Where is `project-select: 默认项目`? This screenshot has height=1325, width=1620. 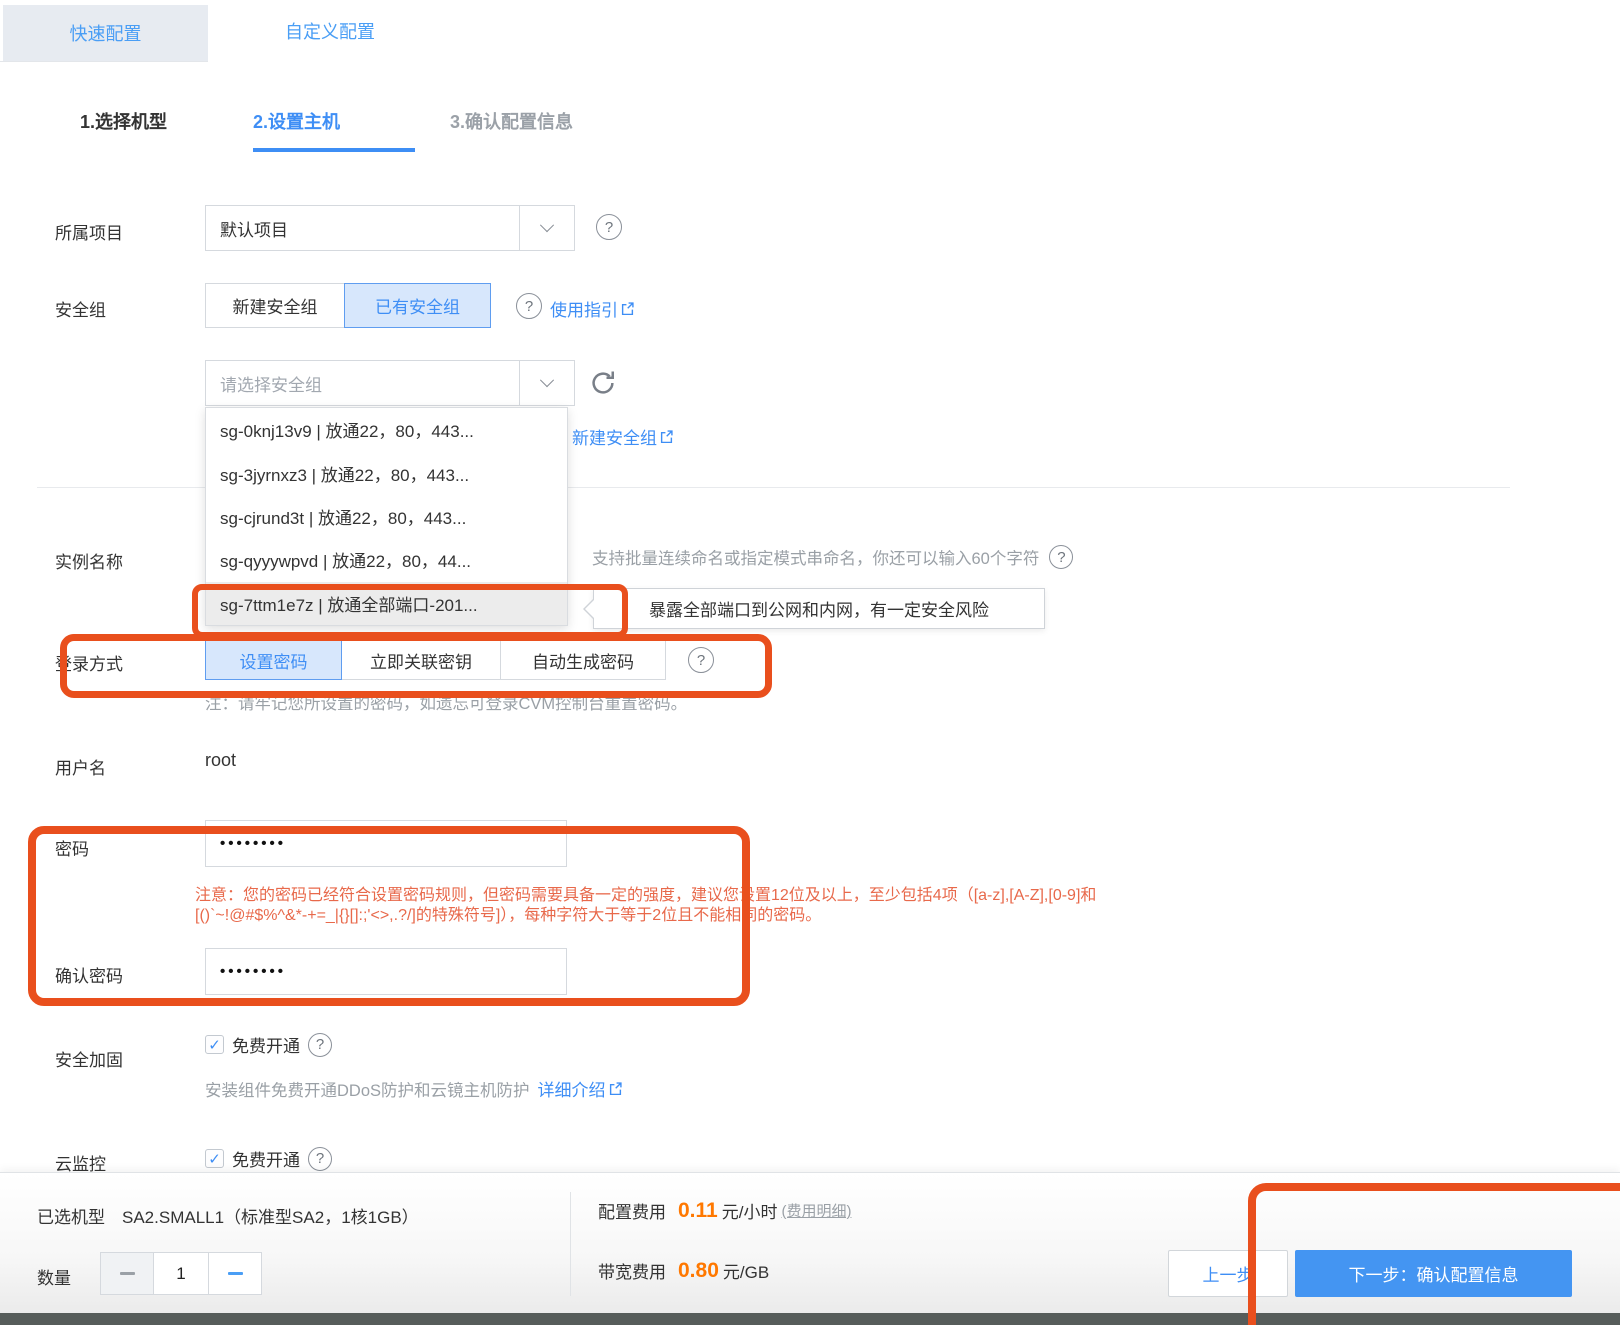 project-select: 默认项目 is located at coordinates (390, 228).